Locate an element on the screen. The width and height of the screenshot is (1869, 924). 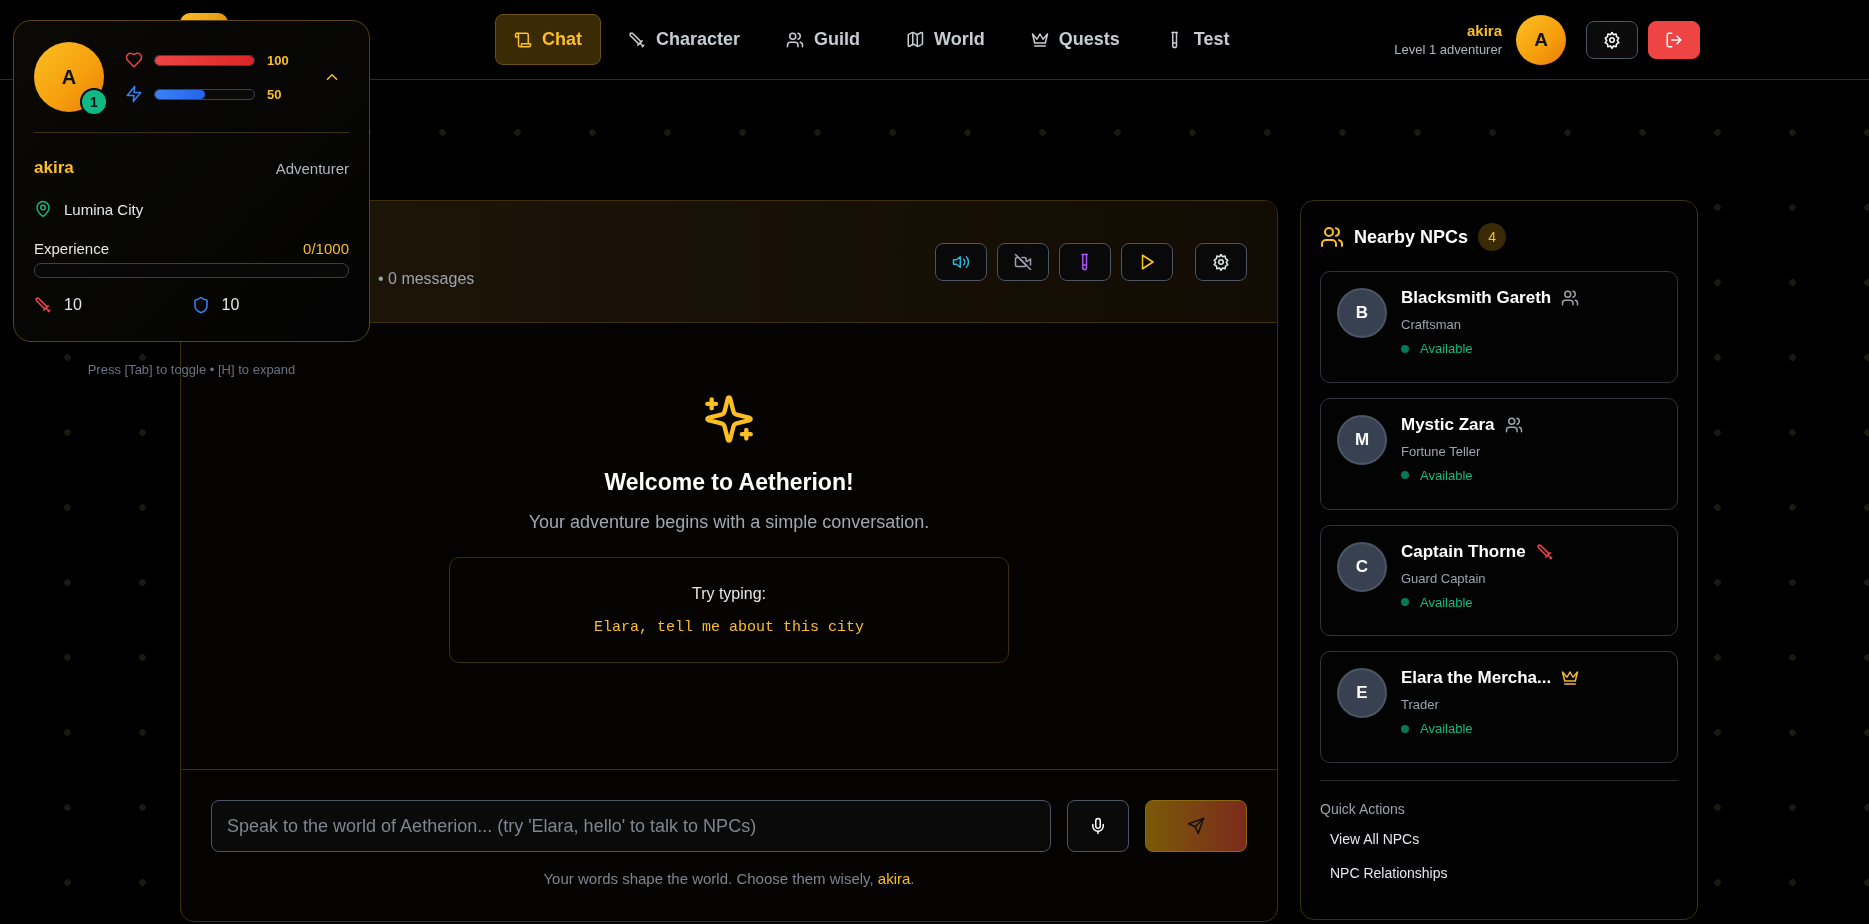
camera-off-button is located at coordinates (1023, 261).